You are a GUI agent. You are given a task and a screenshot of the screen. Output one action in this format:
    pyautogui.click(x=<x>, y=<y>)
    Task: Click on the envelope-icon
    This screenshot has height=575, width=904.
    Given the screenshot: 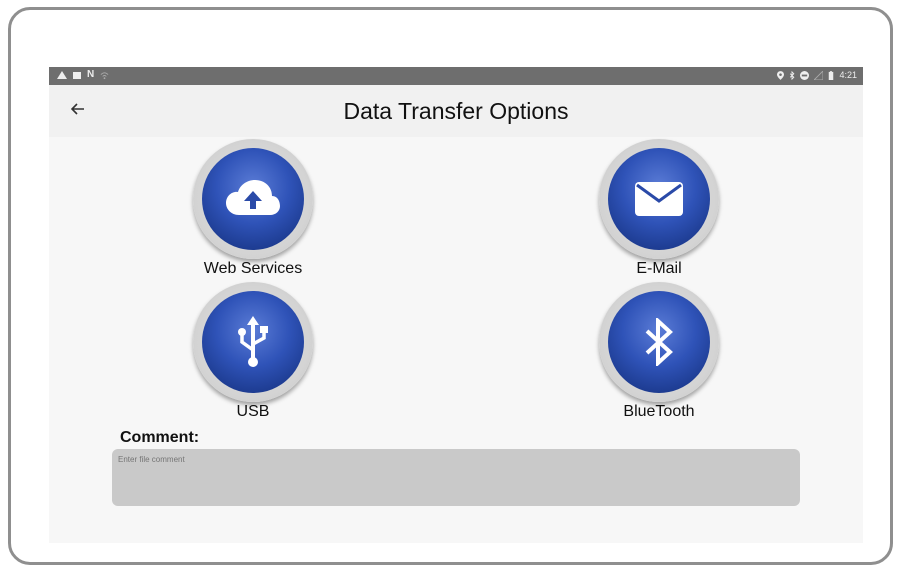 What is the action you would take?
    pyautogui.click(x=659, y=199)
    